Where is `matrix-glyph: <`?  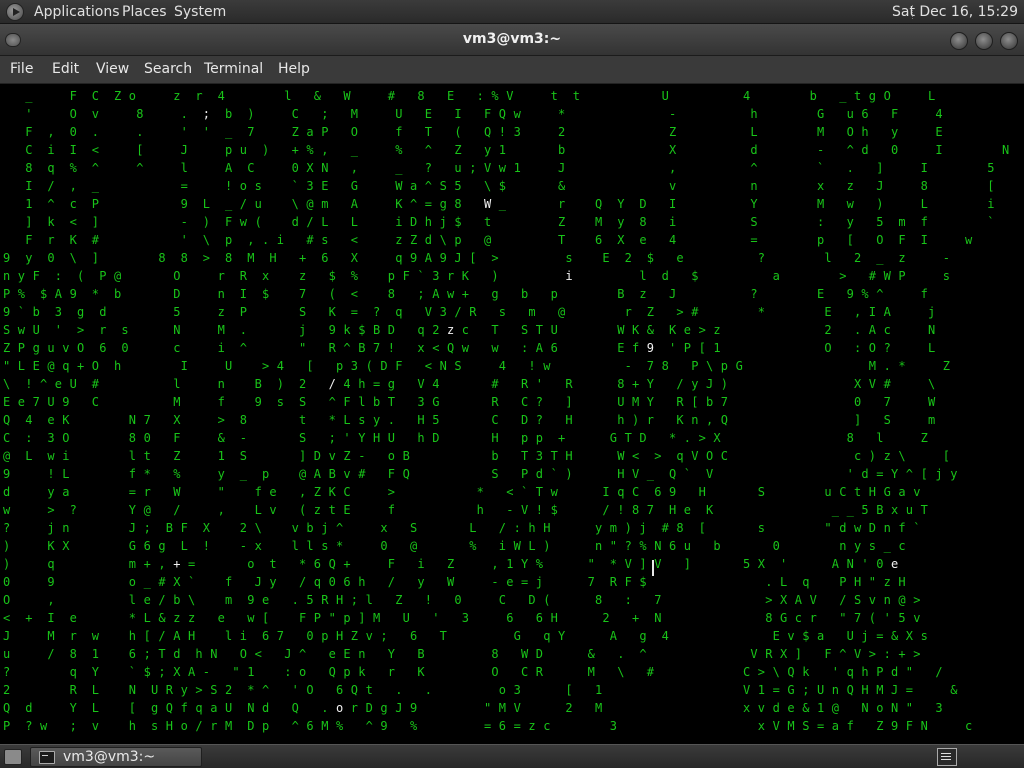
matrix-glyph: < is located at coordinates (428, 366).